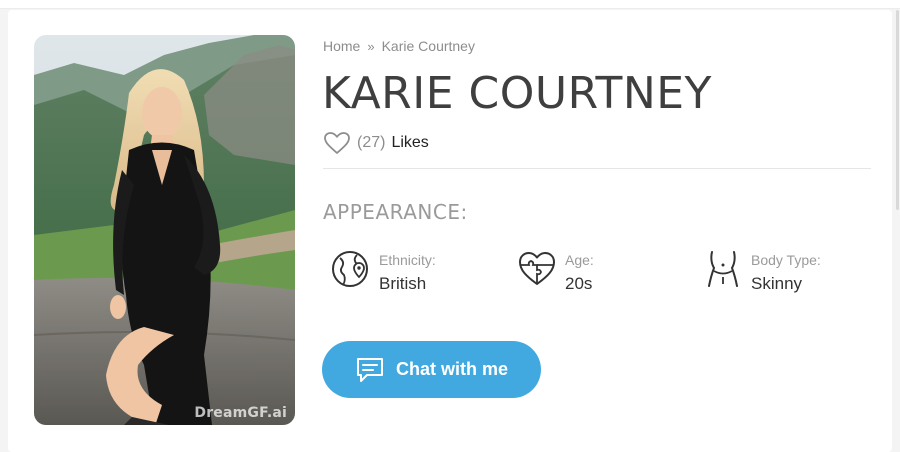 The width and height of the screenshot is (900, 452). I want to click on breadcrumb: Home » Karie Courtney, so click(399, 46).